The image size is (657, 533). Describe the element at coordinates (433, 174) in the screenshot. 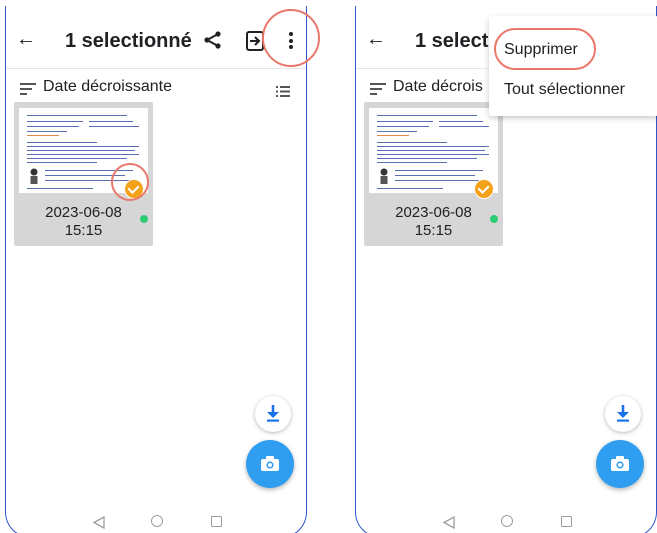

I see `document-card: 2023-06-08 15:15` at that location.